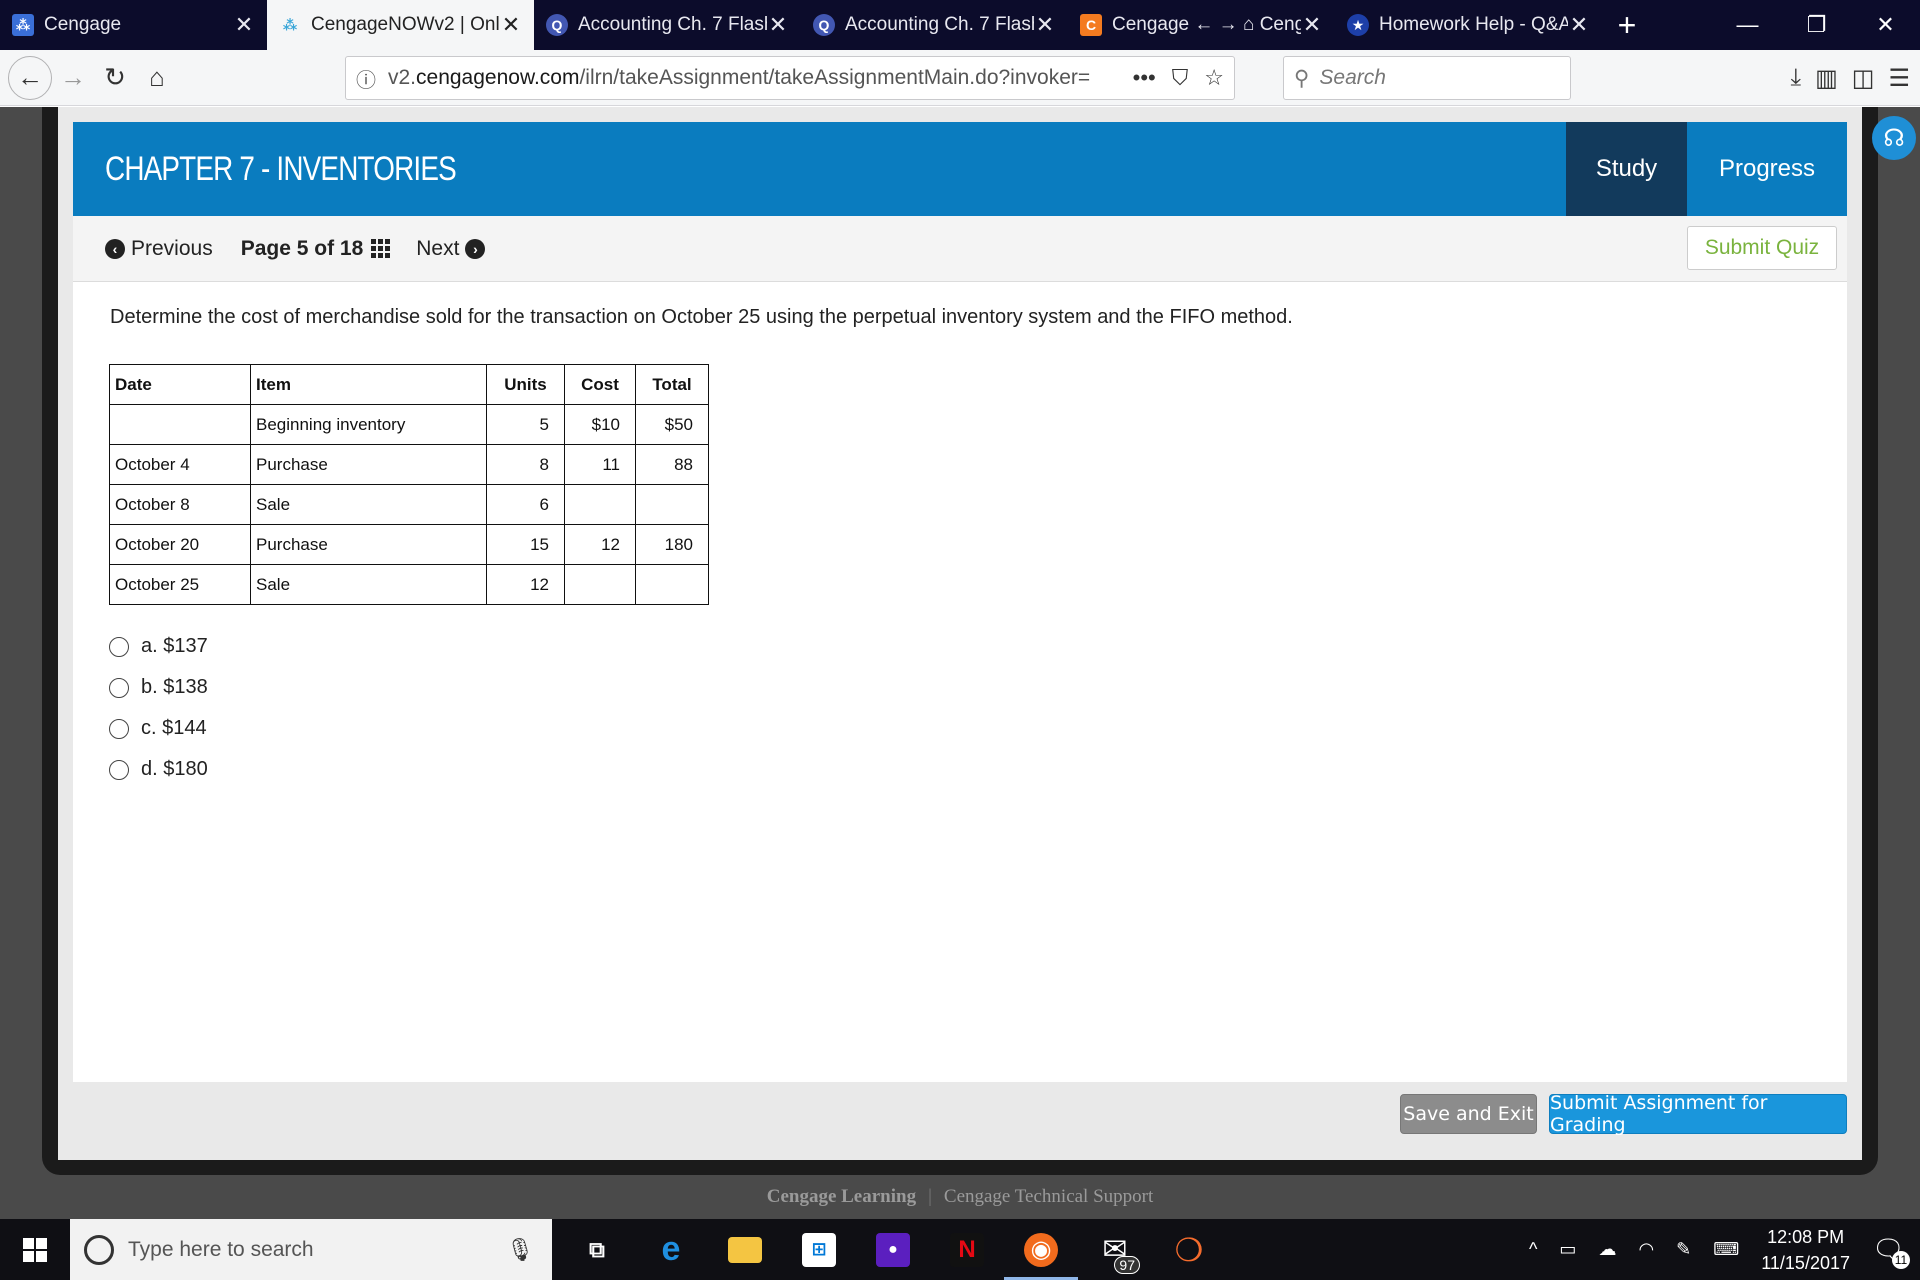  I want to click on netflix-app: N, so click(967, 1249).